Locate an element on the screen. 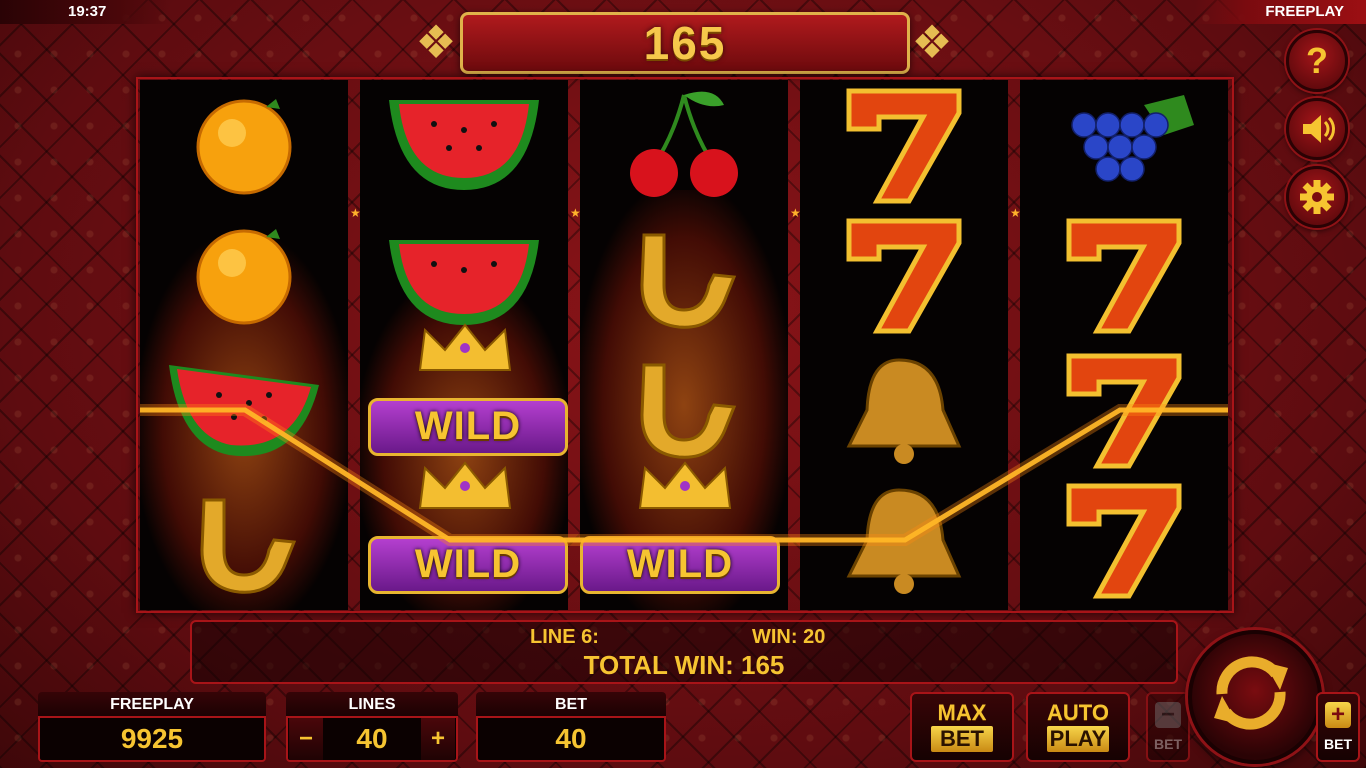 This screenshot has width=1366, height=768. balance-value: 9925 is located at coordinates (152, 739).